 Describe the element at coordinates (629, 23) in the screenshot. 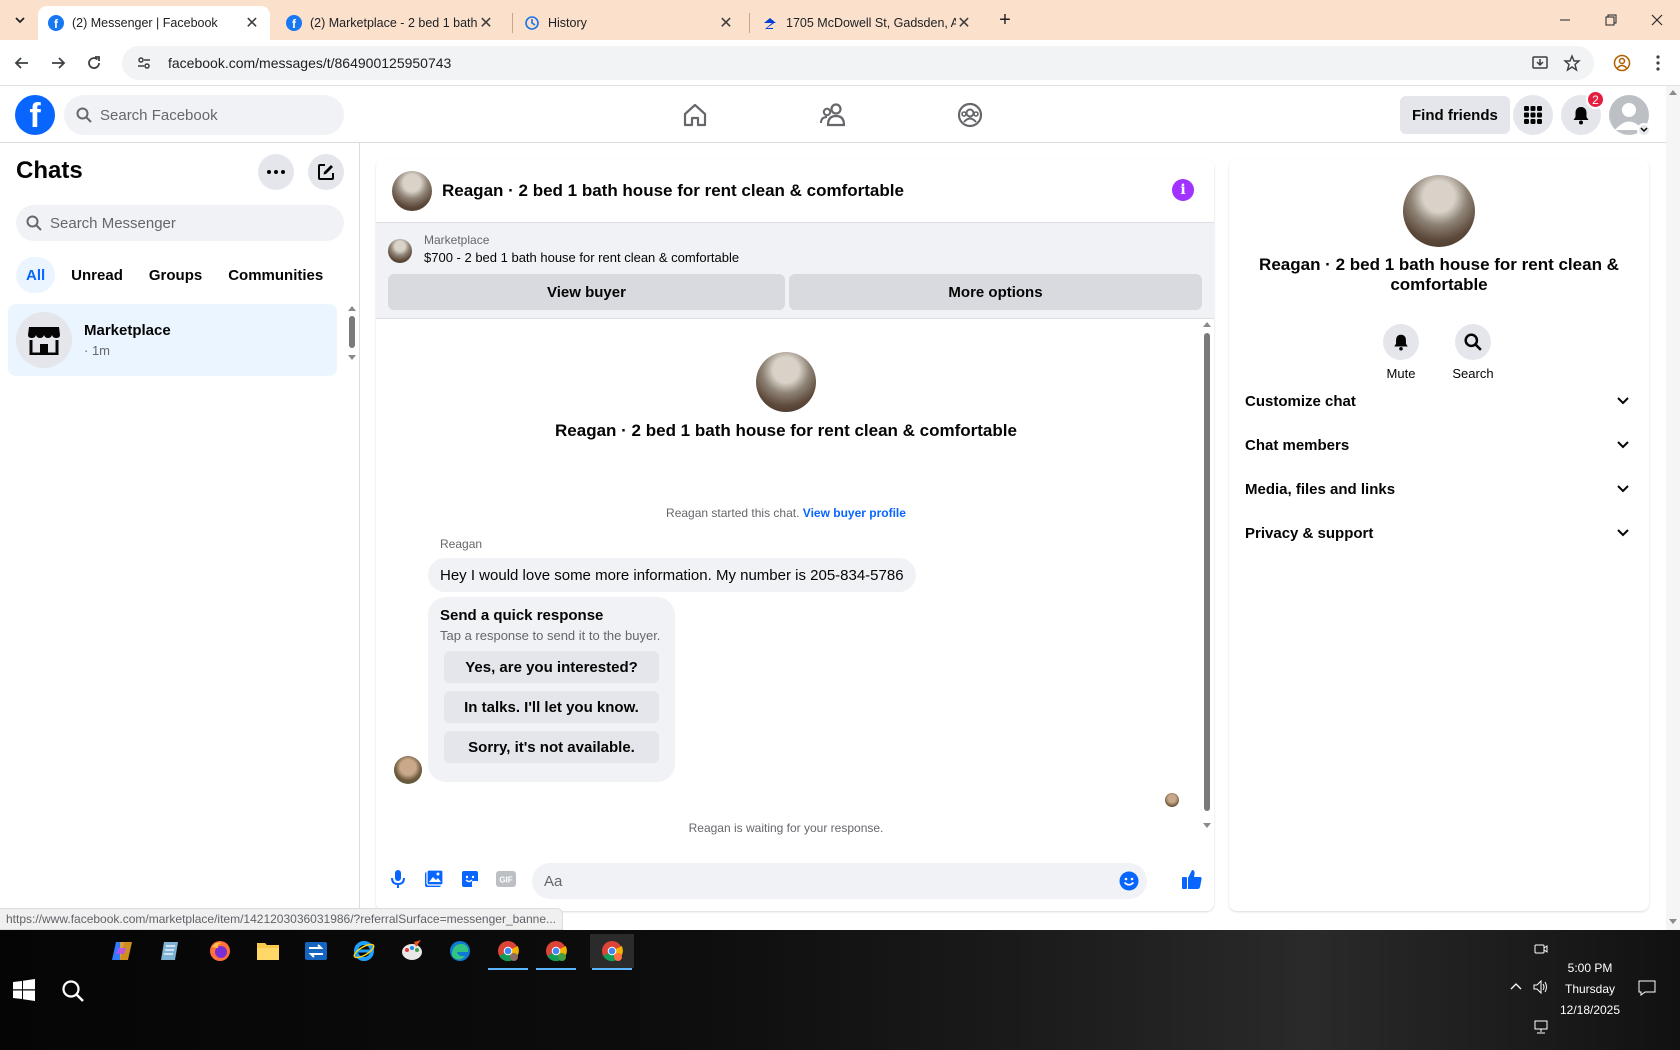

I see `tab-history: History ✕` at that location.